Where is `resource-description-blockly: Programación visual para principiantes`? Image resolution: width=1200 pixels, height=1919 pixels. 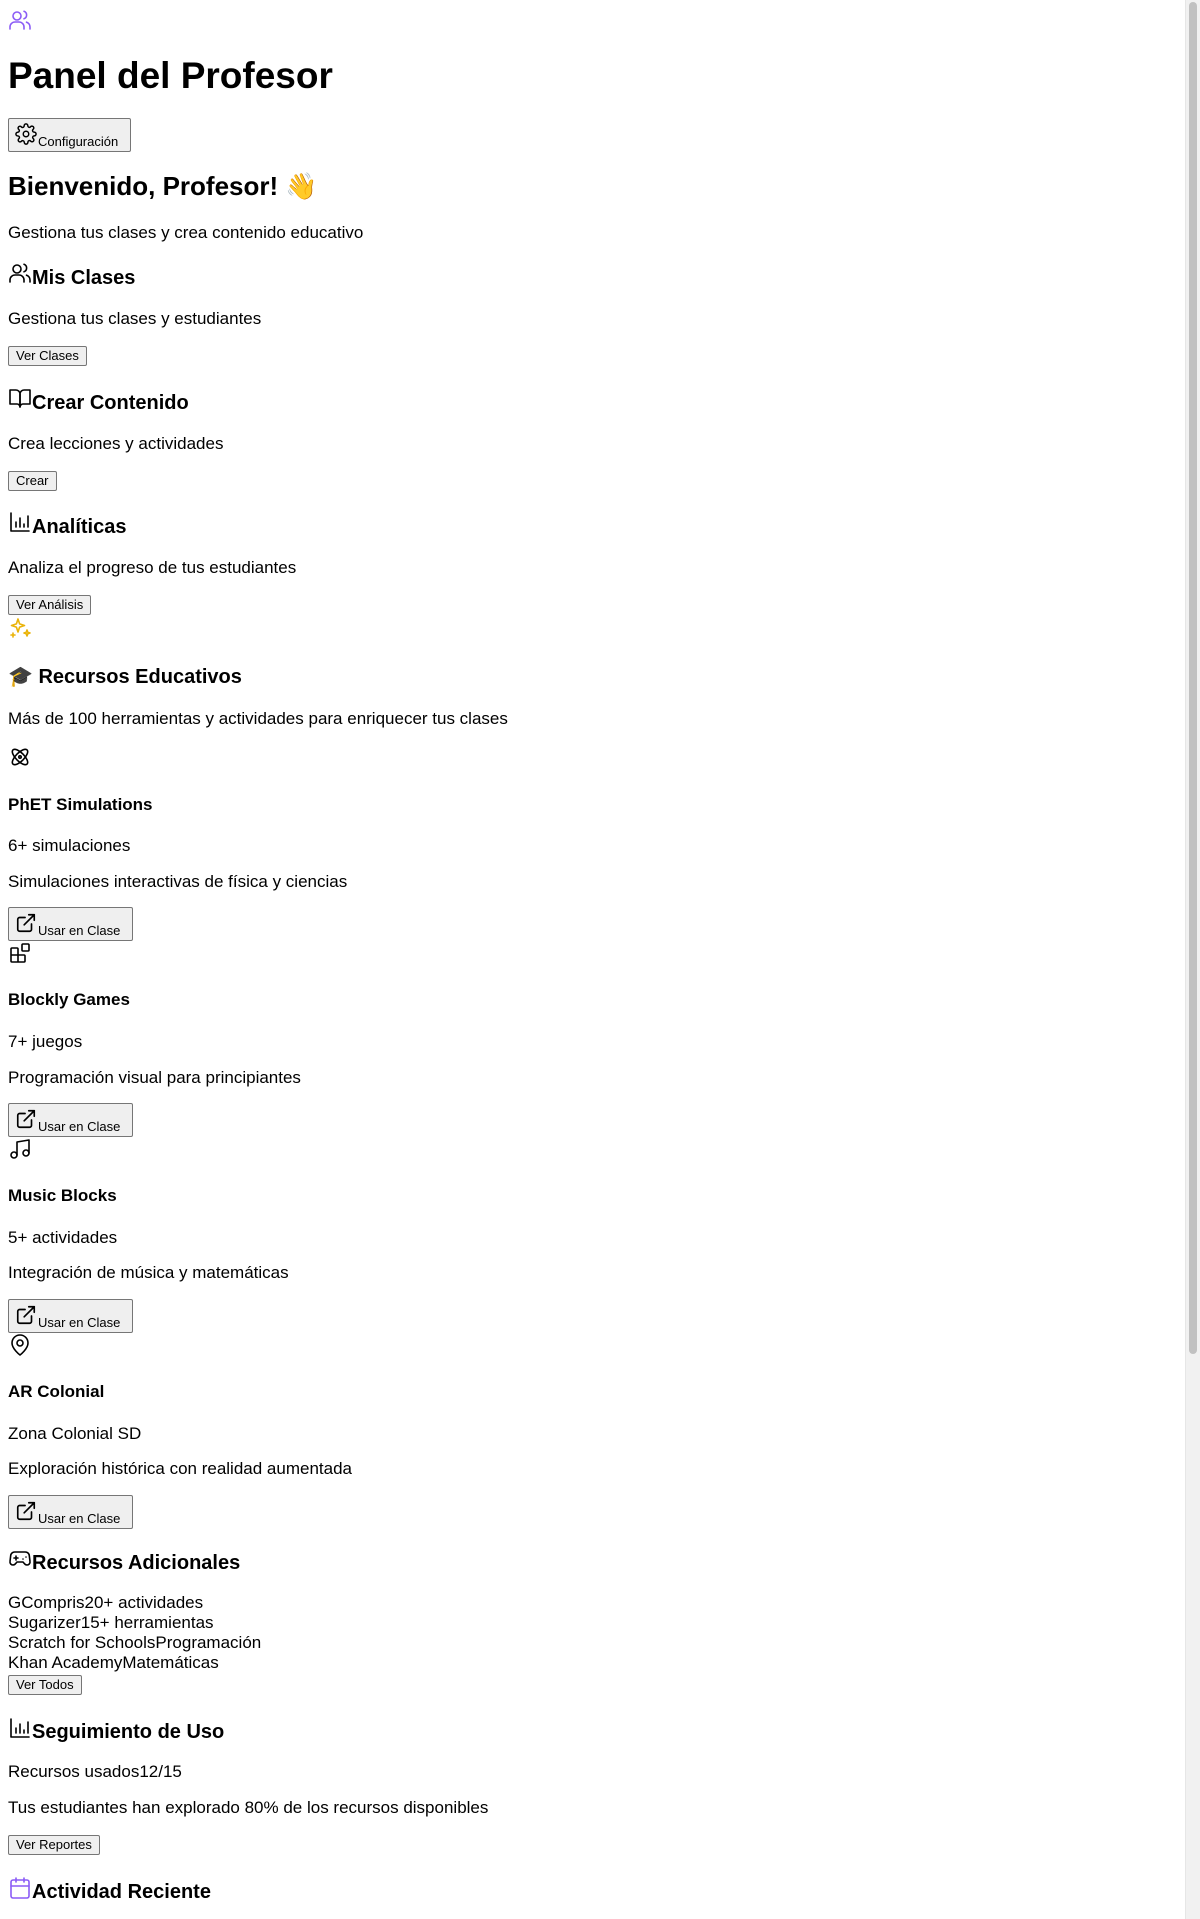 resource-description-blockly: Programación visual para principiantes is located at coordinates (154, 1077).